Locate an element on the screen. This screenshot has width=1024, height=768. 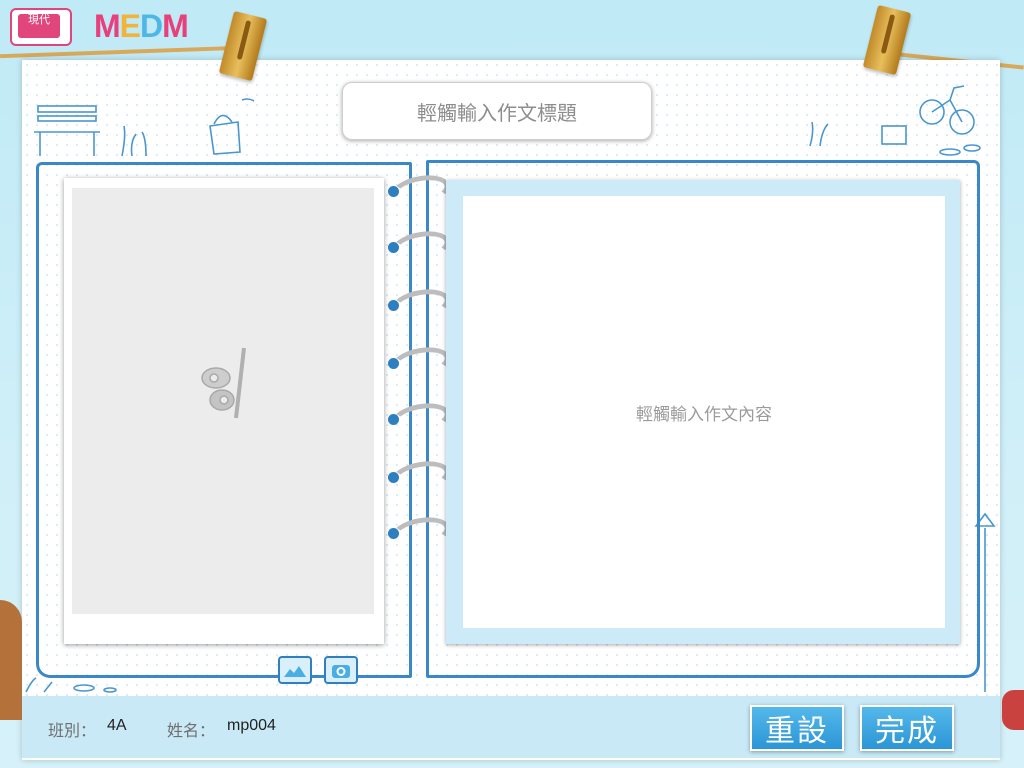
camera-icon is located at coordinates (341, 671).